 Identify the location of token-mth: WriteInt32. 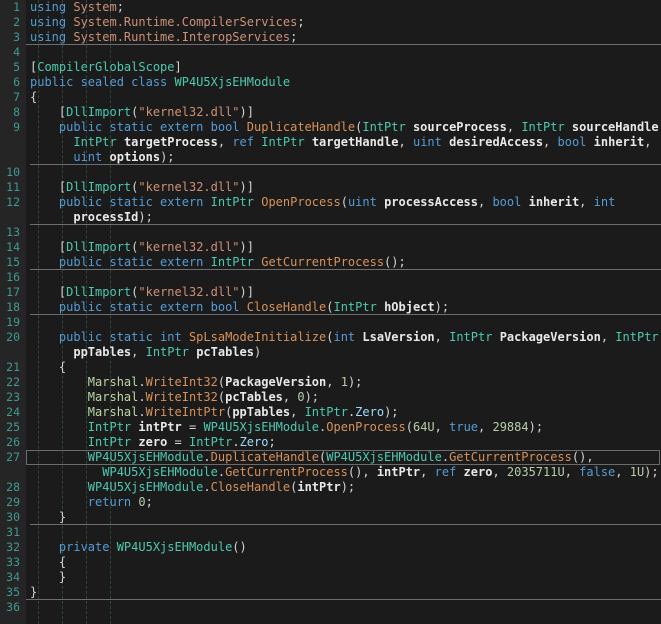
(181, 397).